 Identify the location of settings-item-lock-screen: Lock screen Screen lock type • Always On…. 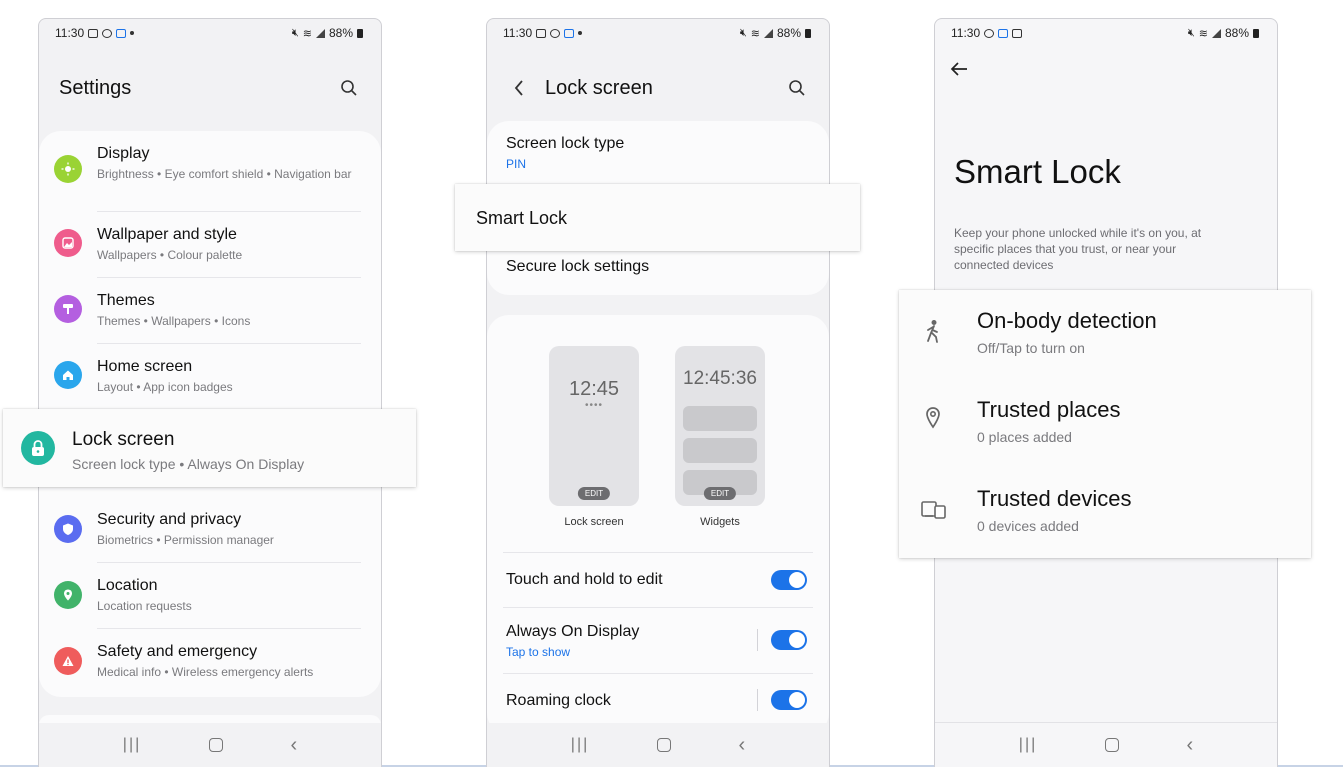
(209, 448).